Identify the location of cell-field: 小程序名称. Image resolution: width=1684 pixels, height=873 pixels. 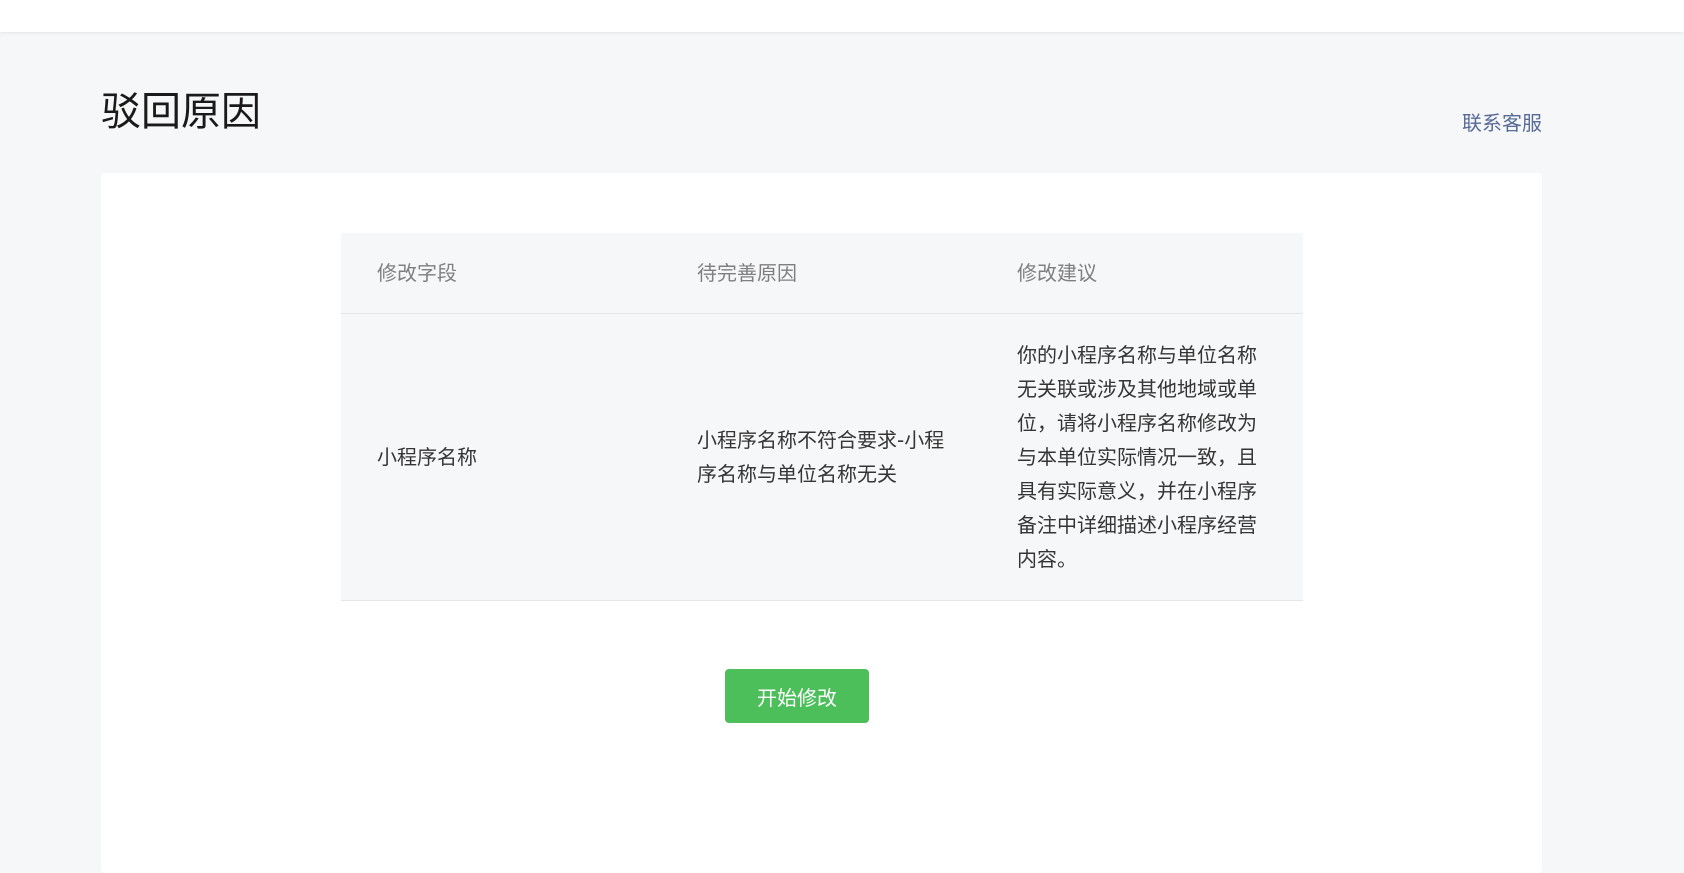
(427, 457).